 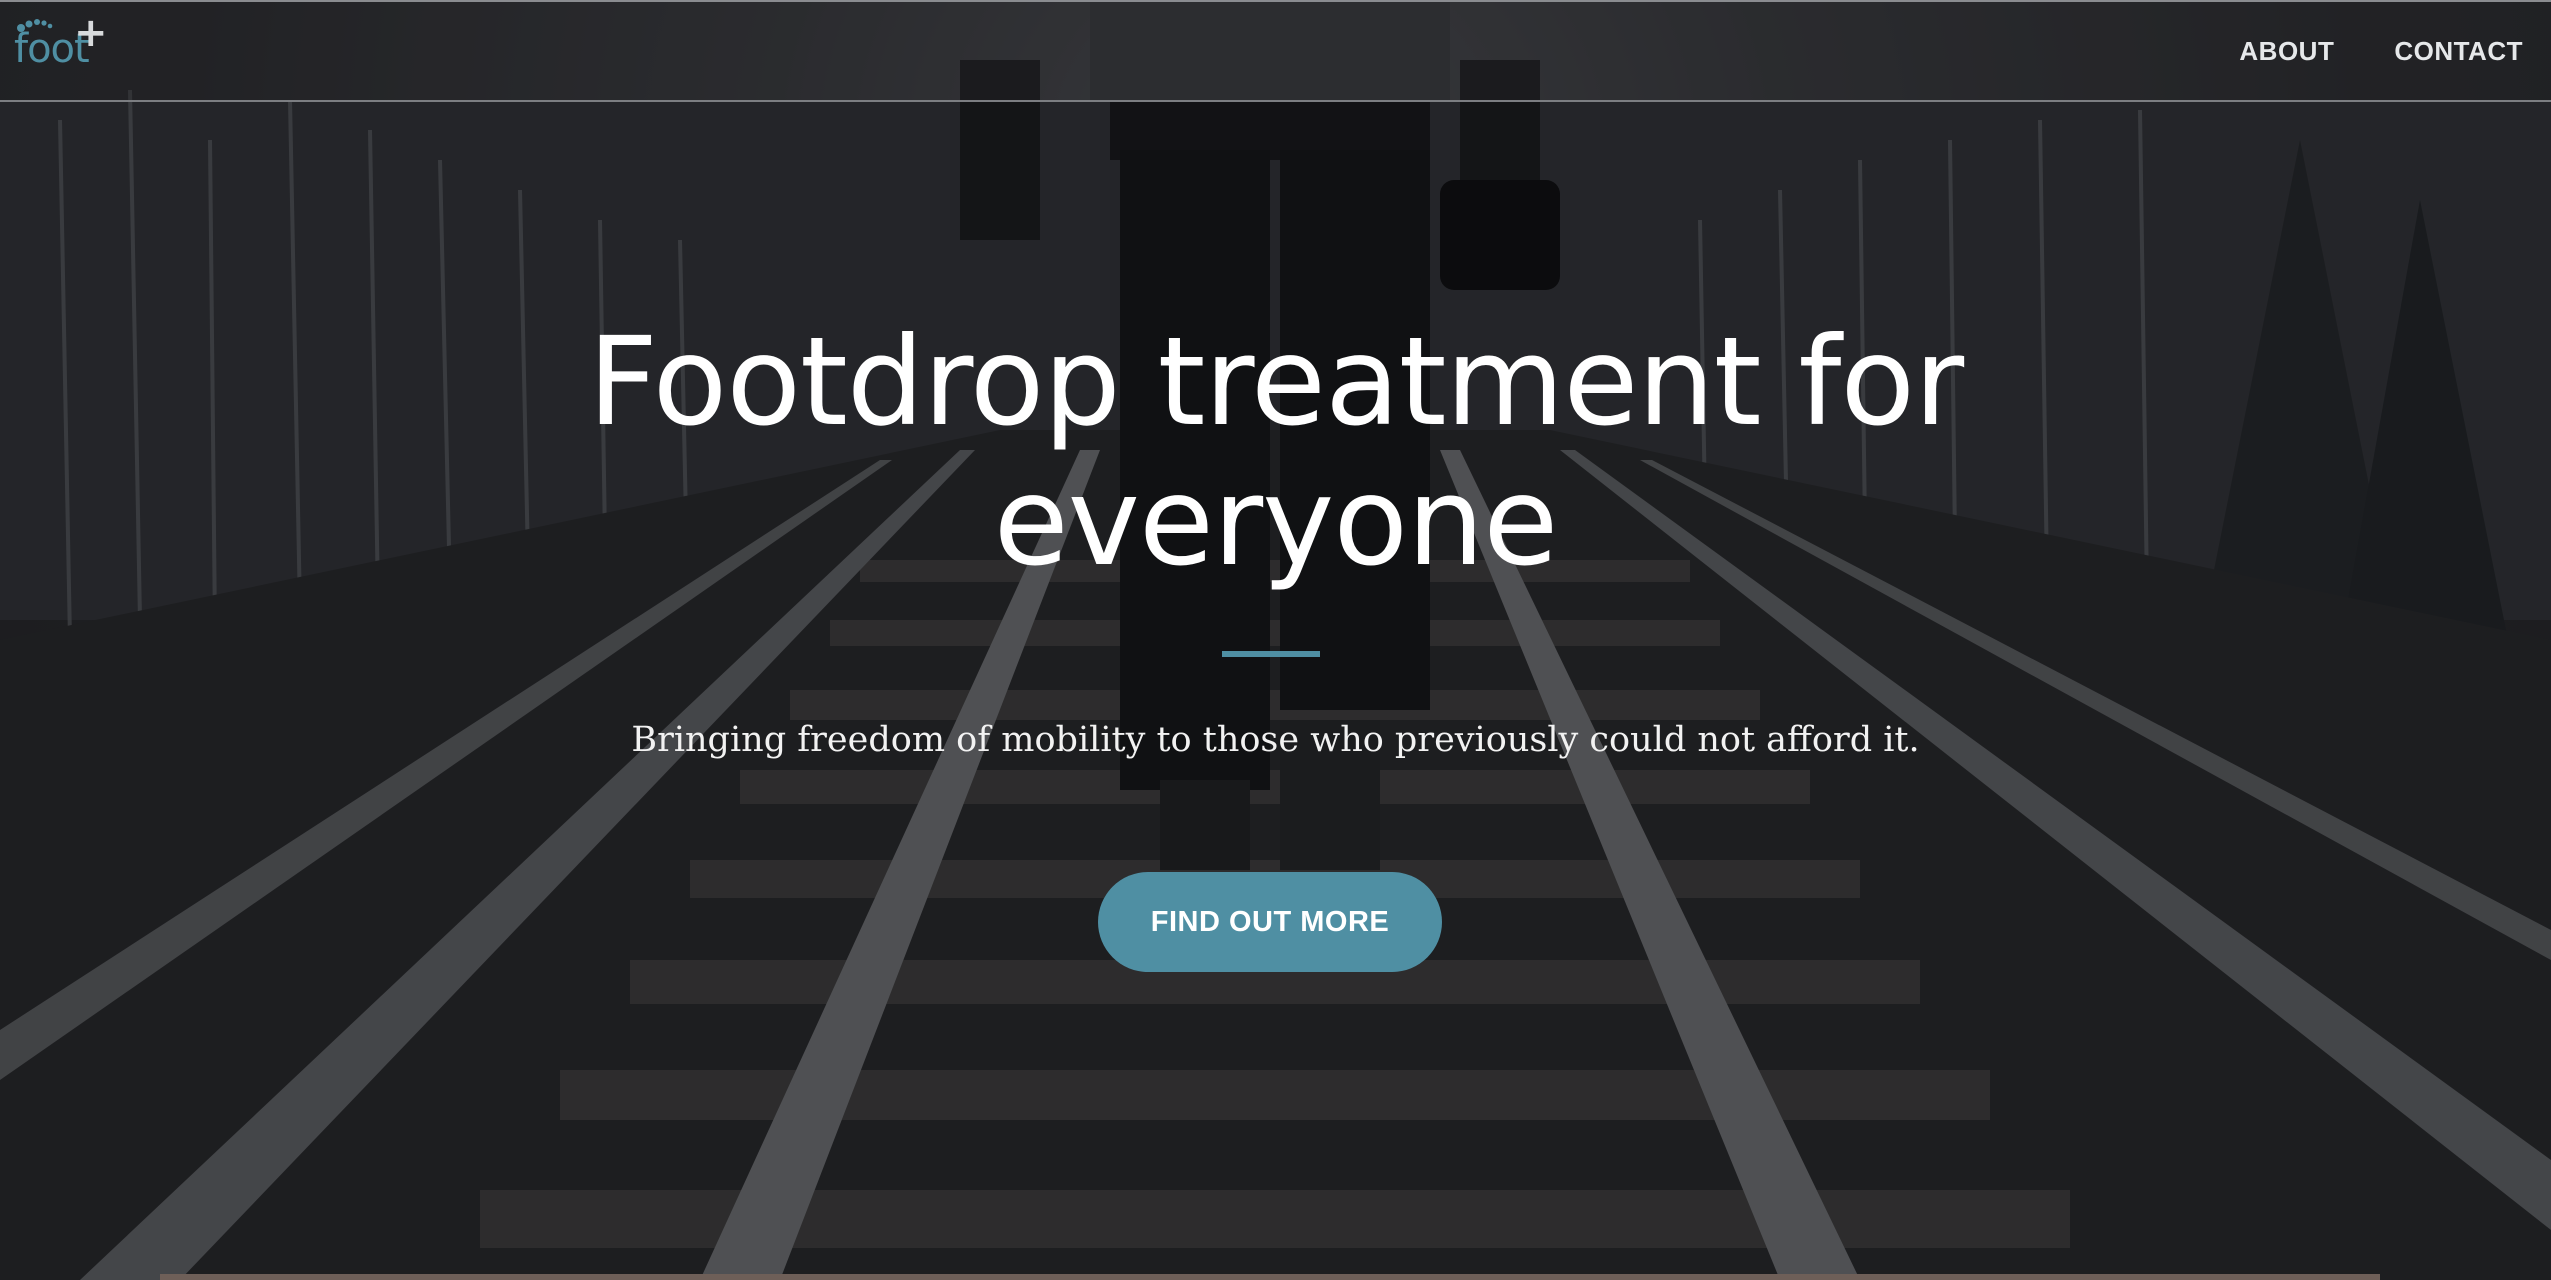 What do you see at coordinates (1275, 51) in the screenshot?
I see `top-navbar: foot + ABOUT CONTACT` at bounding box center [1275, 51].